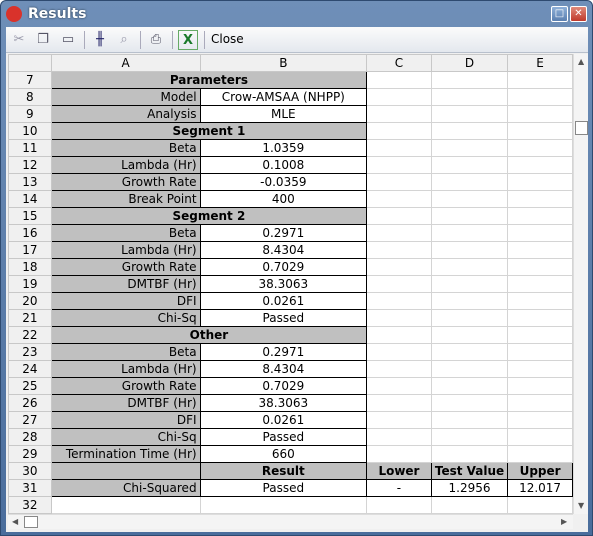 The image size is (593, 536). Describe the element at coordinates (30, 335) in the screenshot. I see `row-header: 22` at that location.